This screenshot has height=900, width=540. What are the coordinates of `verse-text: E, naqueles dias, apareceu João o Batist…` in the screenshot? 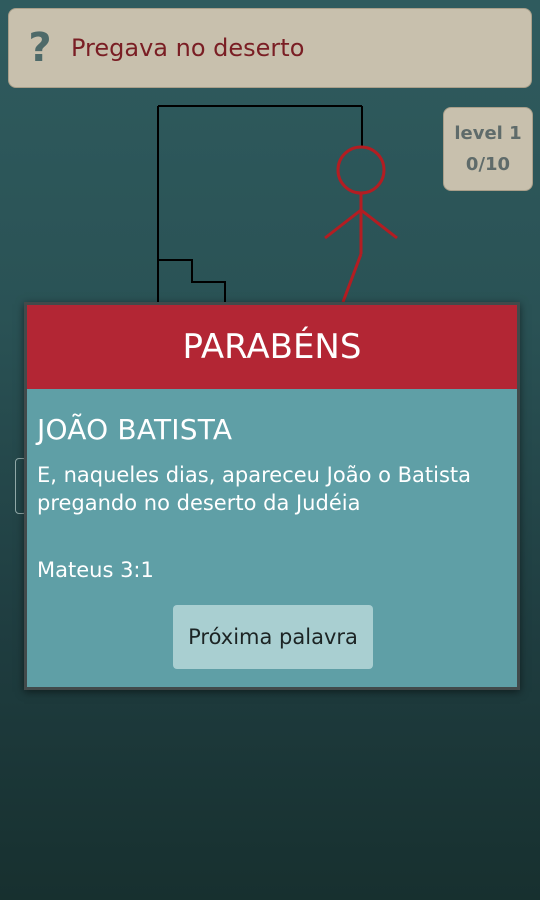 It's located at (254, 489).